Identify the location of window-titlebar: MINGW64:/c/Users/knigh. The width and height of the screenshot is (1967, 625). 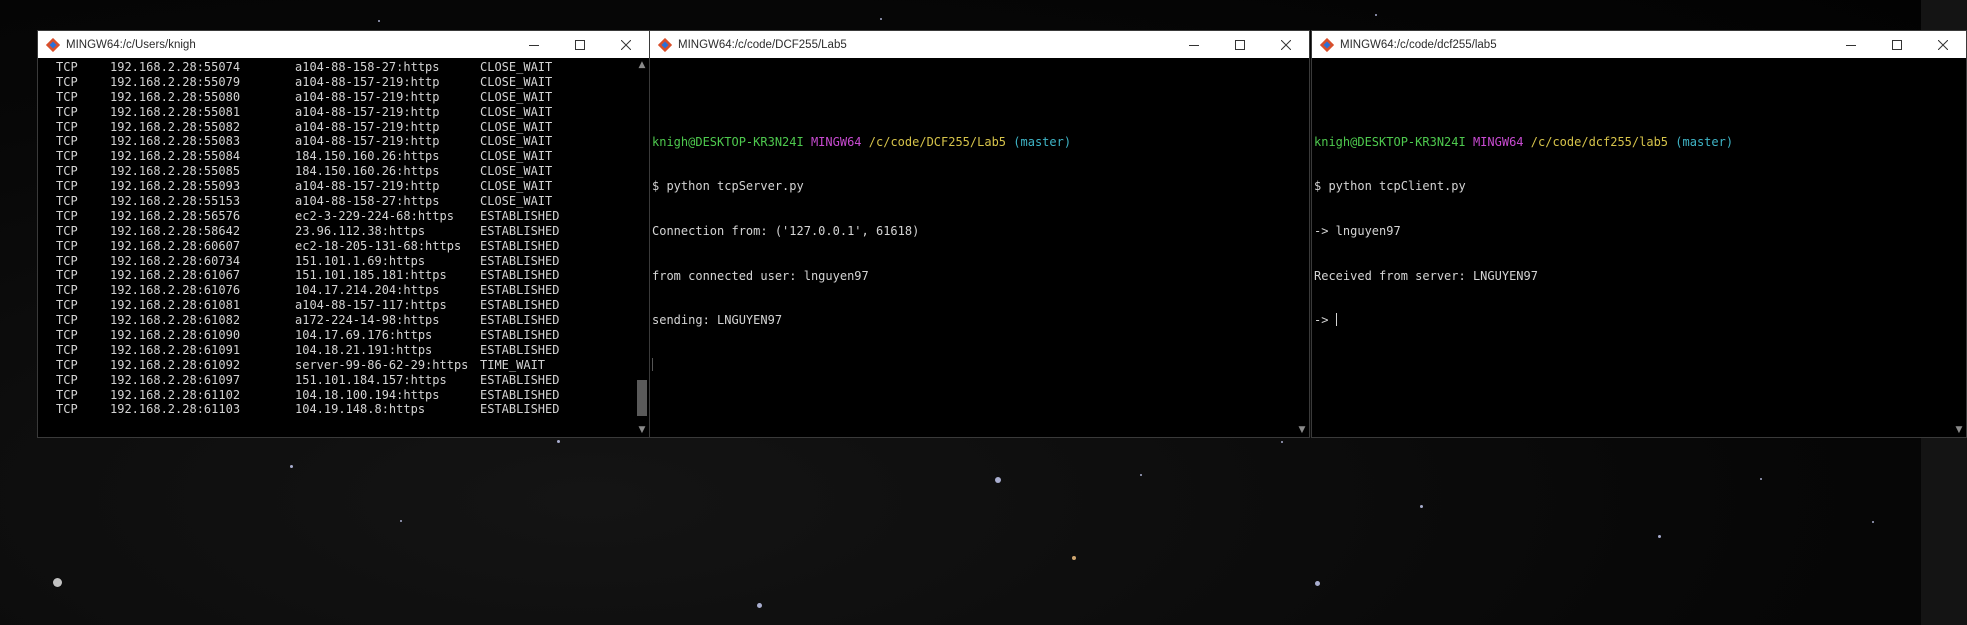
(343, 44).